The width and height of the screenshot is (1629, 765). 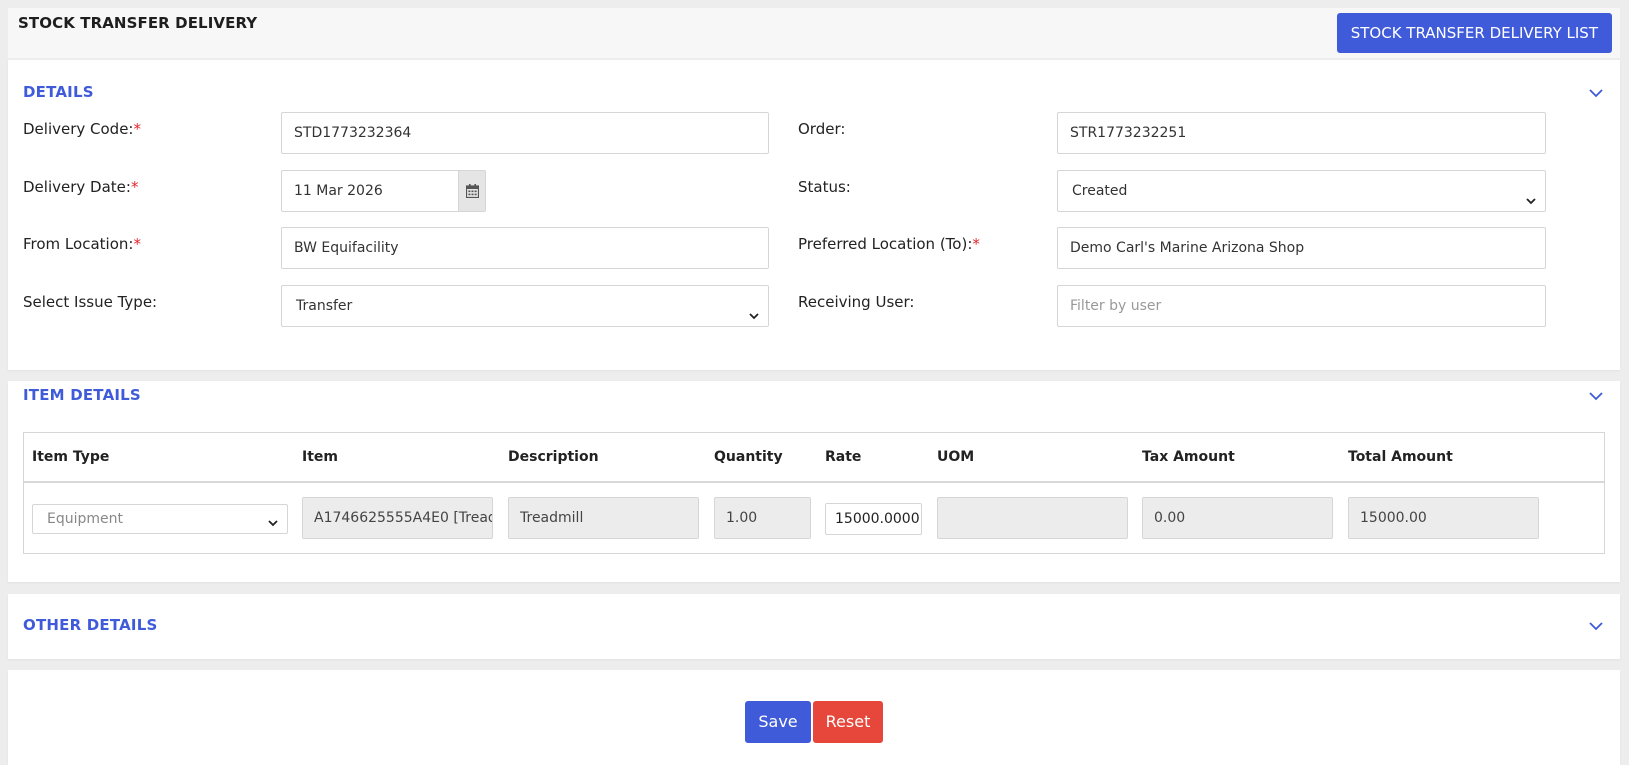 What do you see at coordinates (1301, 248) in the screenshot?
I see `preferred-location-input: Demo Carl's Marine Arizona Shop` at bounding box center [1301, 248].